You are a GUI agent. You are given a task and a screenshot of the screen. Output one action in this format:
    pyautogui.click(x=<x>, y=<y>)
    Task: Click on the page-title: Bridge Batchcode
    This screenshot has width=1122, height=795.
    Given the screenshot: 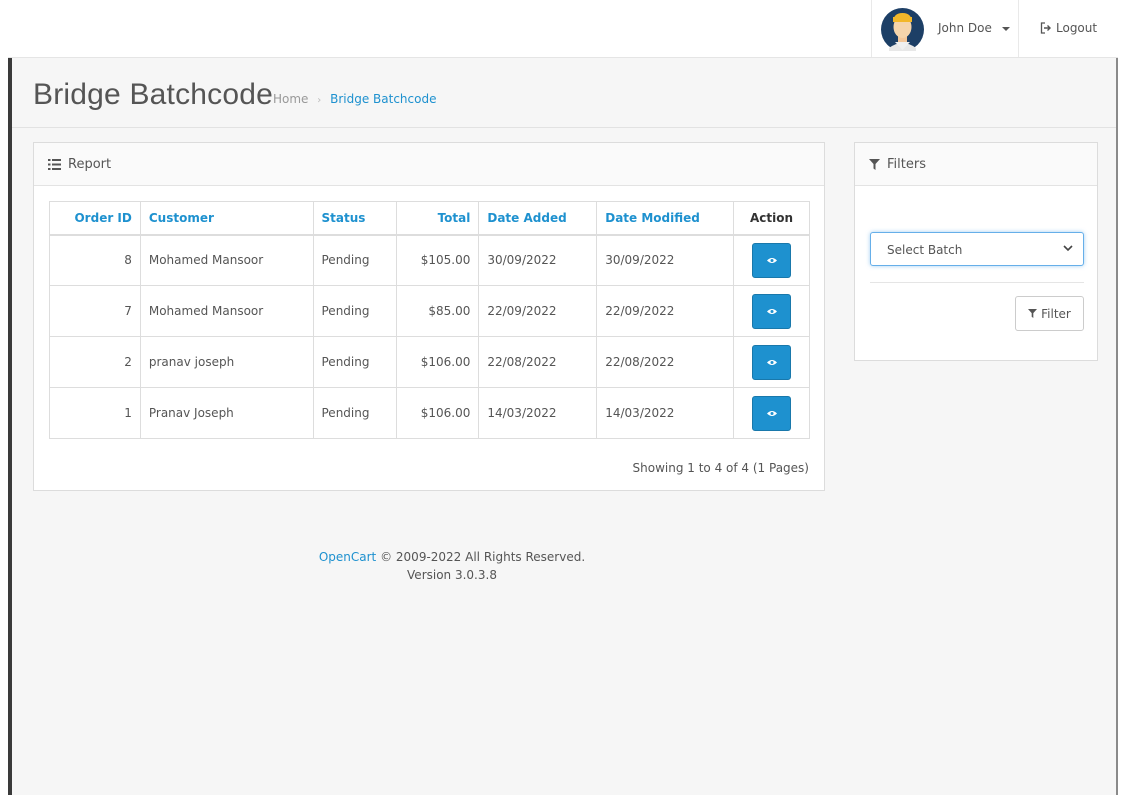 What is the action you would take?
    pyautogui.click(x=153, y=94)
    